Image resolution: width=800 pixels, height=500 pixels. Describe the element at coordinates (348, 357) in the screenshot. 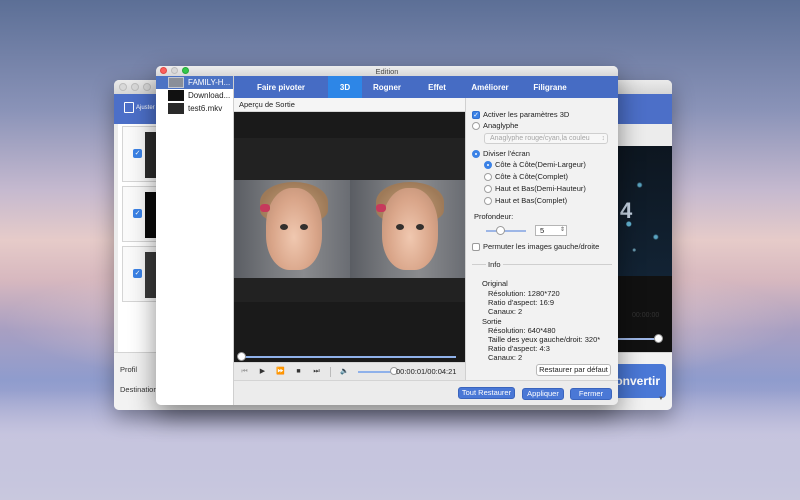

I see `playback-progress-bar` at that location.